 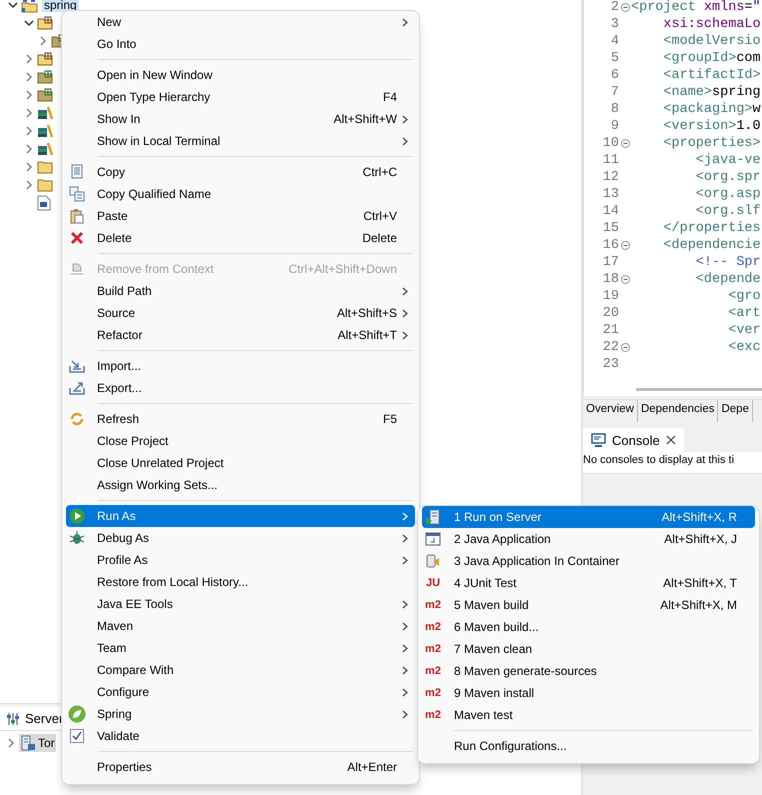 What do you see at coordinates (240, 291) in the screenshot?
I see `menu-item: Build Path` at bounding box center [240, 291].